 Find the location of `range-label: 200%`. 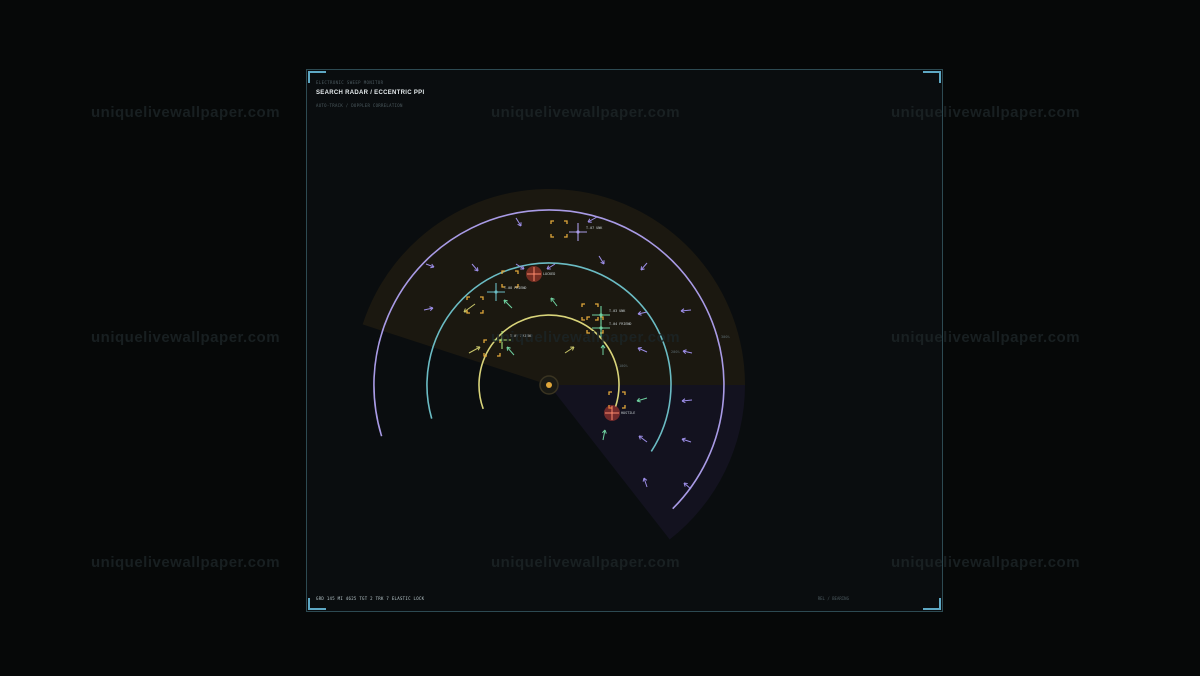

range-label: 200% is located at coordinates (675, 352).